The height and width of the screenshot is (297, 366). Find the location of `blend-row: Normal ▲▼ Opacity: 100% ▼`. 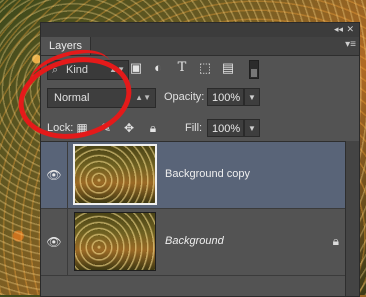

blend-row: Normal ▲▼ Opacity: 100% ▼ is located at coordinates (200, 98).